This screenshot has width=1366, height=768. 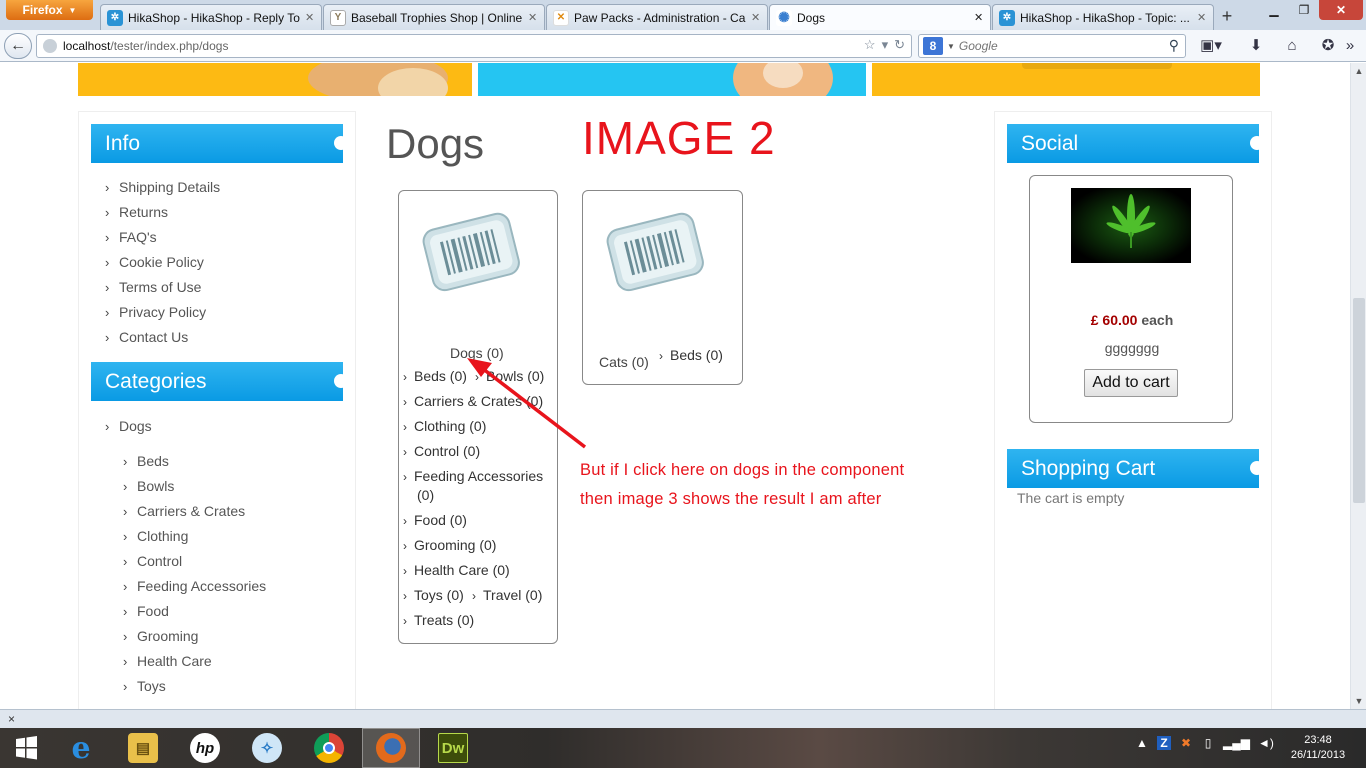 I want to click on minimize-icon: ▁, so click(x=1274, y=10).